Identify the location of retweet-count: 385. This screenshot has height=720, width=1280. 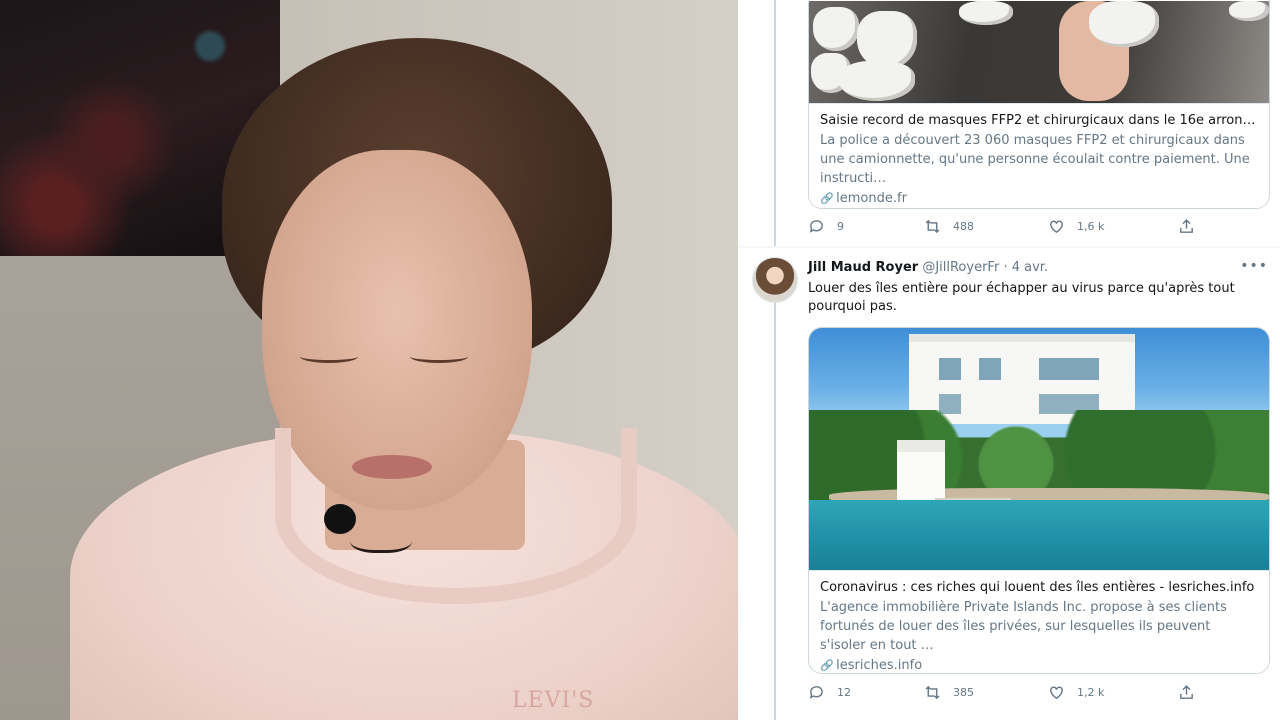
(963, 692).